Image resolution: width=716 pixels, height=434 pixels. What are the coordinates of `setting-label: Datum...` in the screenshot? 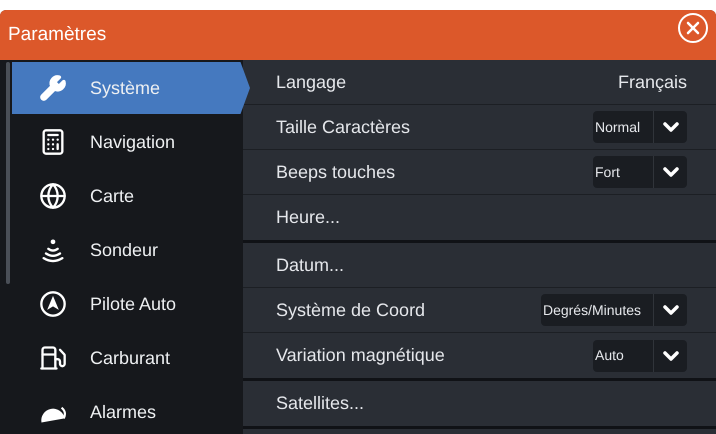 It's located at (310, 265).